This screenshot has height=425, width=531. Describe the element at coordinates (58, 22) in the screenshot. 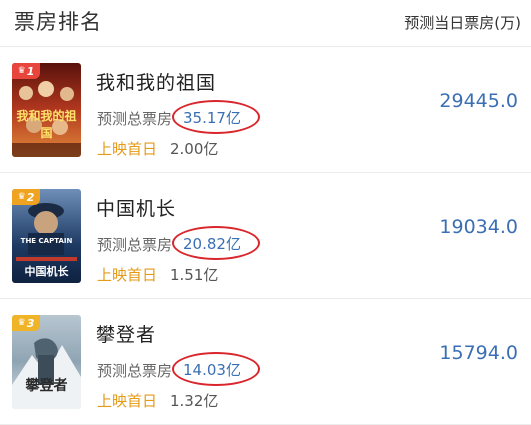

I see `page-title: 票房排名` at that location.